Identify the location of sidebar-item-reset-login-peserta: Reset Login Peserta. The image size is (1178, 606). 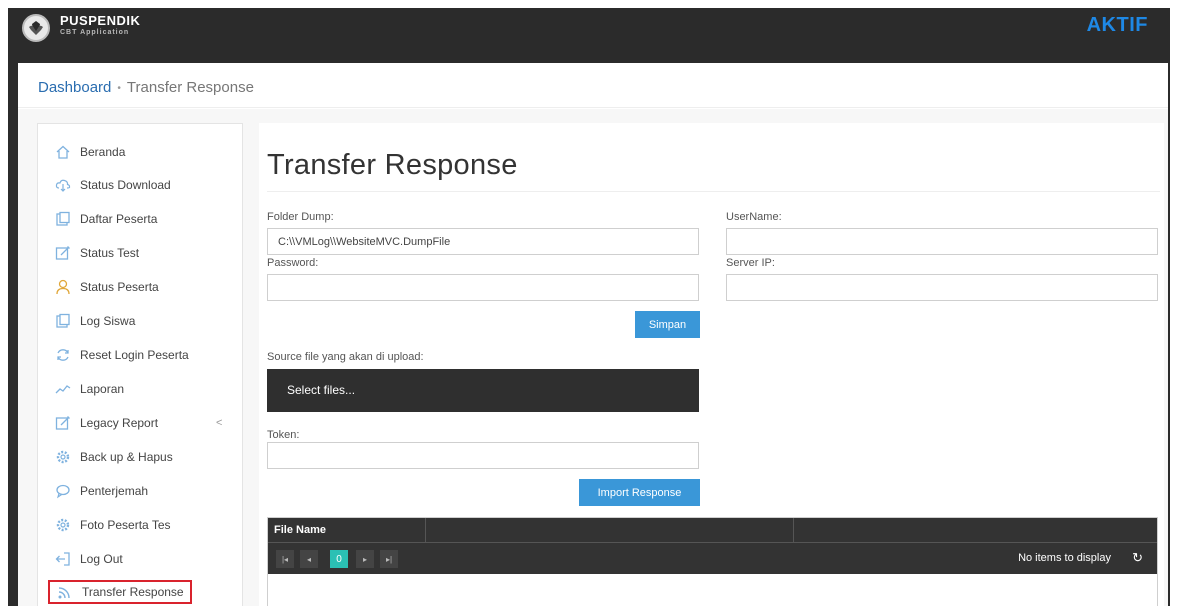
(121, 355).